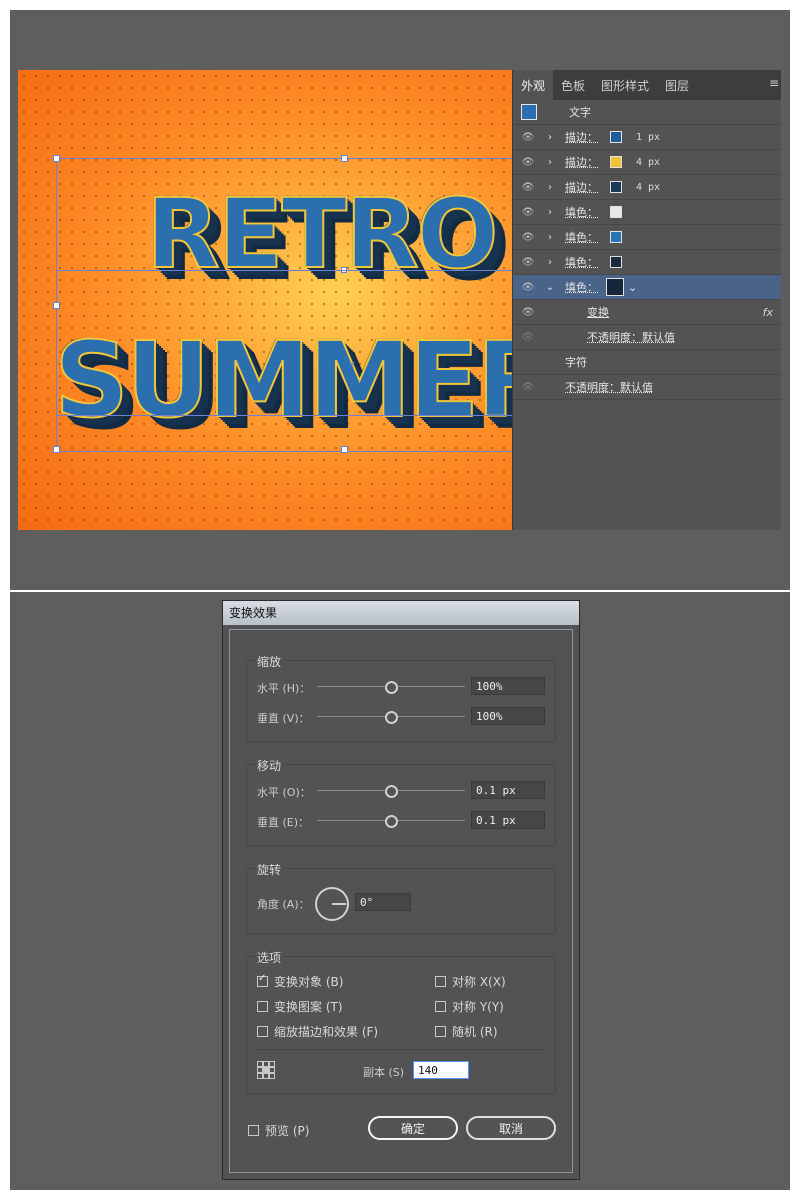  Describe the element at coordinates (56, 449) in the screenshot. I see `selection-handle-bottom-left` at that location.